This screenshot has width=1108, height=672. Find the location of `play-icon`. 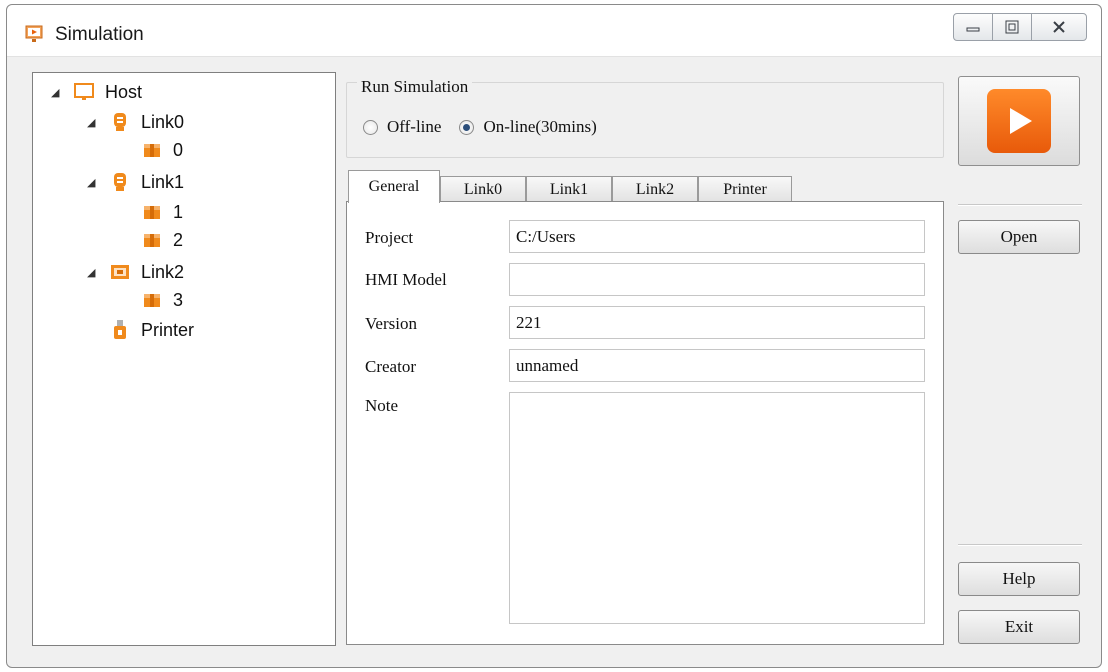

play-icon is located at coordinates (1021, 121).